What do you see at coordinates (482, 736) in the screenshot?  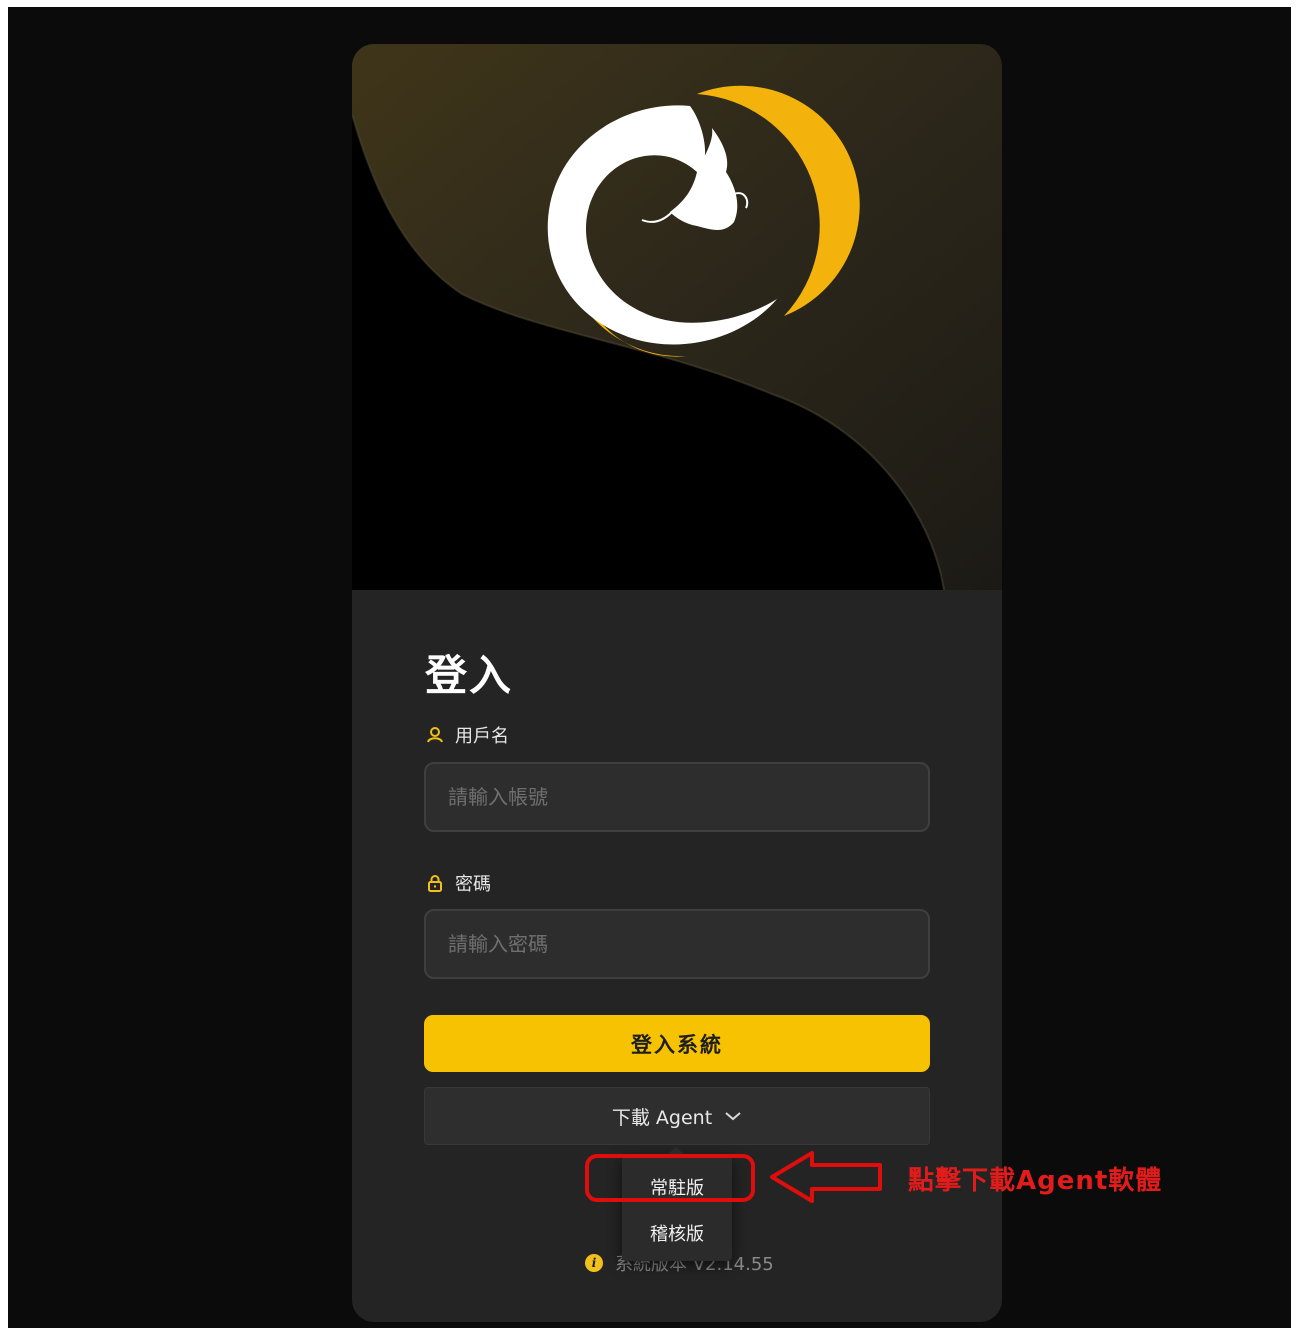 I see `username-label-text: 用戶名` at bounding box center [482, 736].